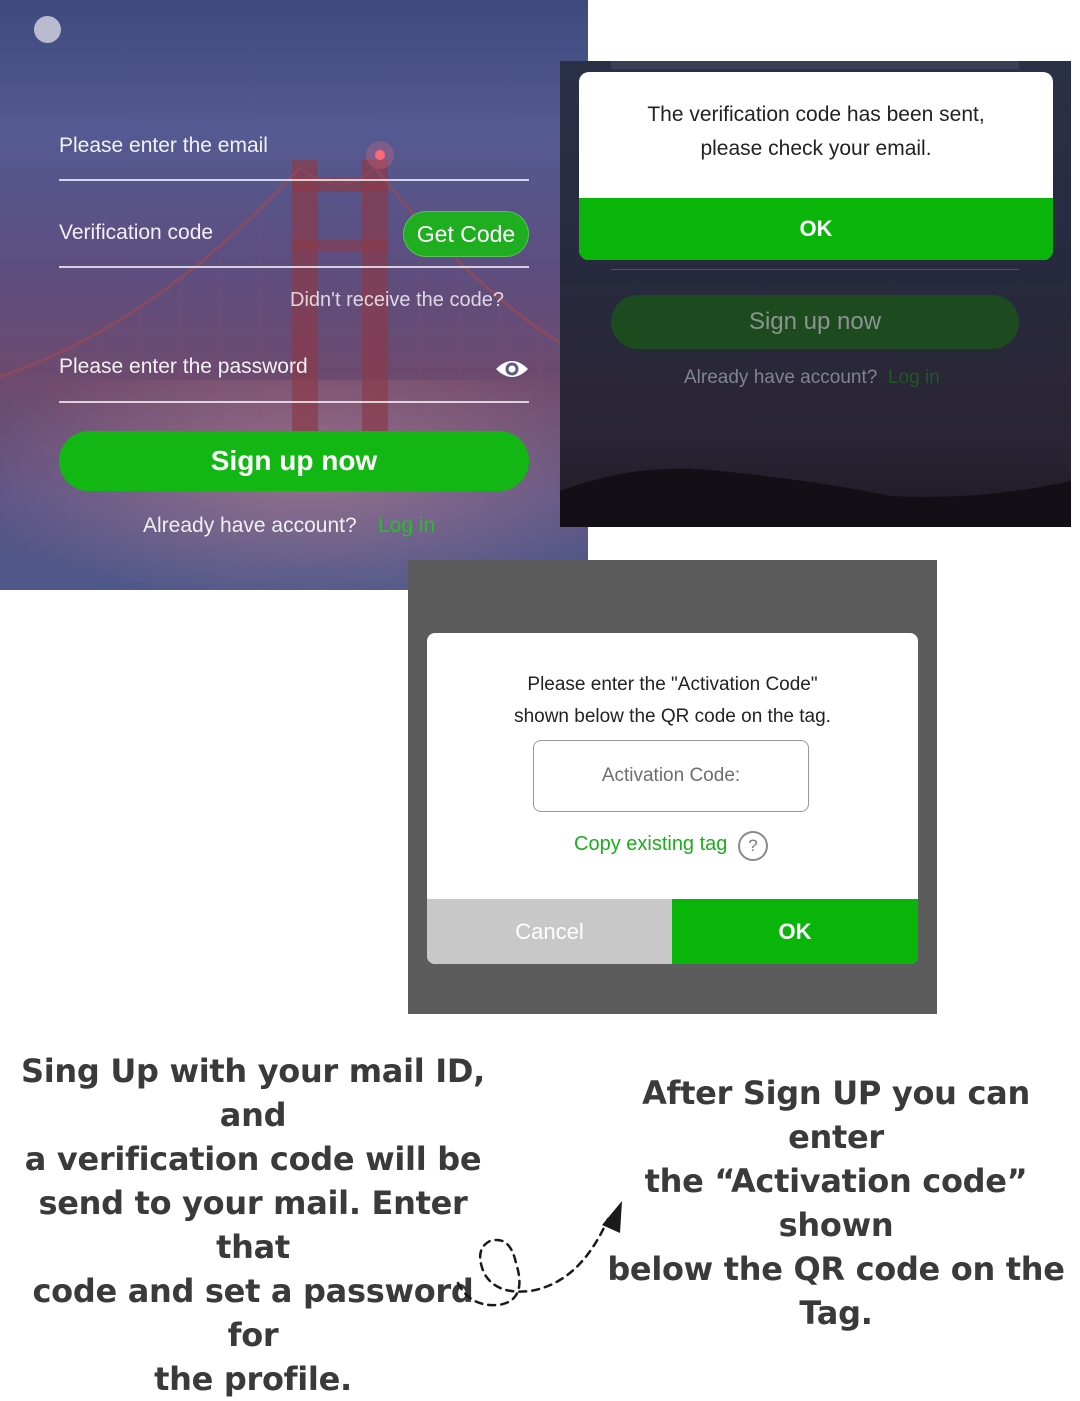 The width and height of the screenshot is (1080, 1401). What do you see at coordinates (250, 525) in the screenshot?
I see `already-have-account-text: Already have account?` at bounding box center [250, 525].